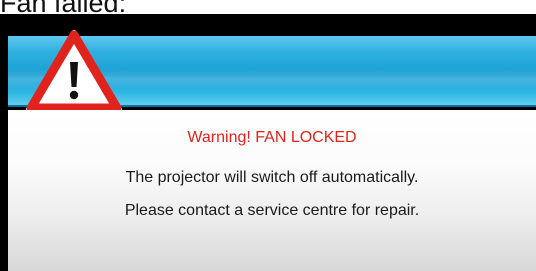 The width and height of the screenshot is (536, 271). I want to click on warning-triangle-icon, so click(74, 71).